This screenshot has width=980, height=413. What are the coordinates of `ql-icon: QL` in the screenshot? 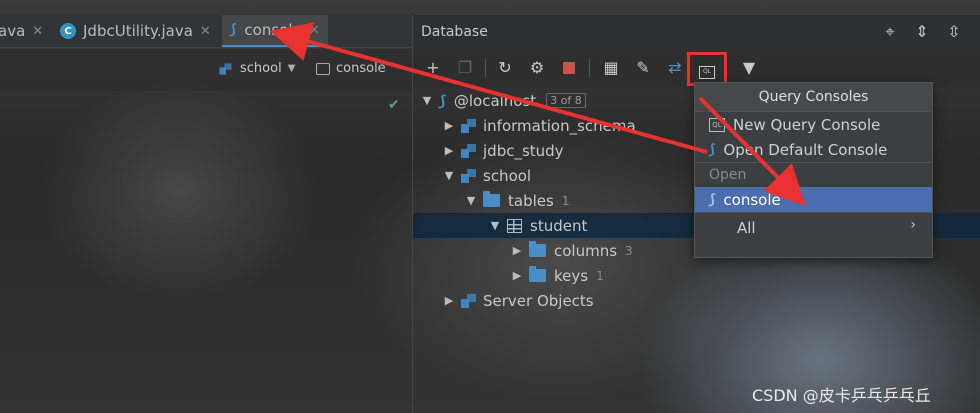 It's located at (717, 124).